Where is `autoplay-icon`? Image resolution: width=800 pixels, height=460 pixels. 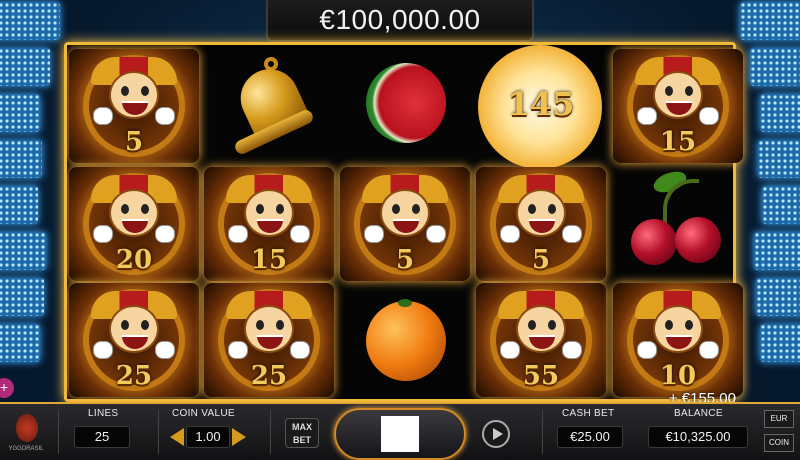 autoplay-icon is located at coordinates (496, 434).